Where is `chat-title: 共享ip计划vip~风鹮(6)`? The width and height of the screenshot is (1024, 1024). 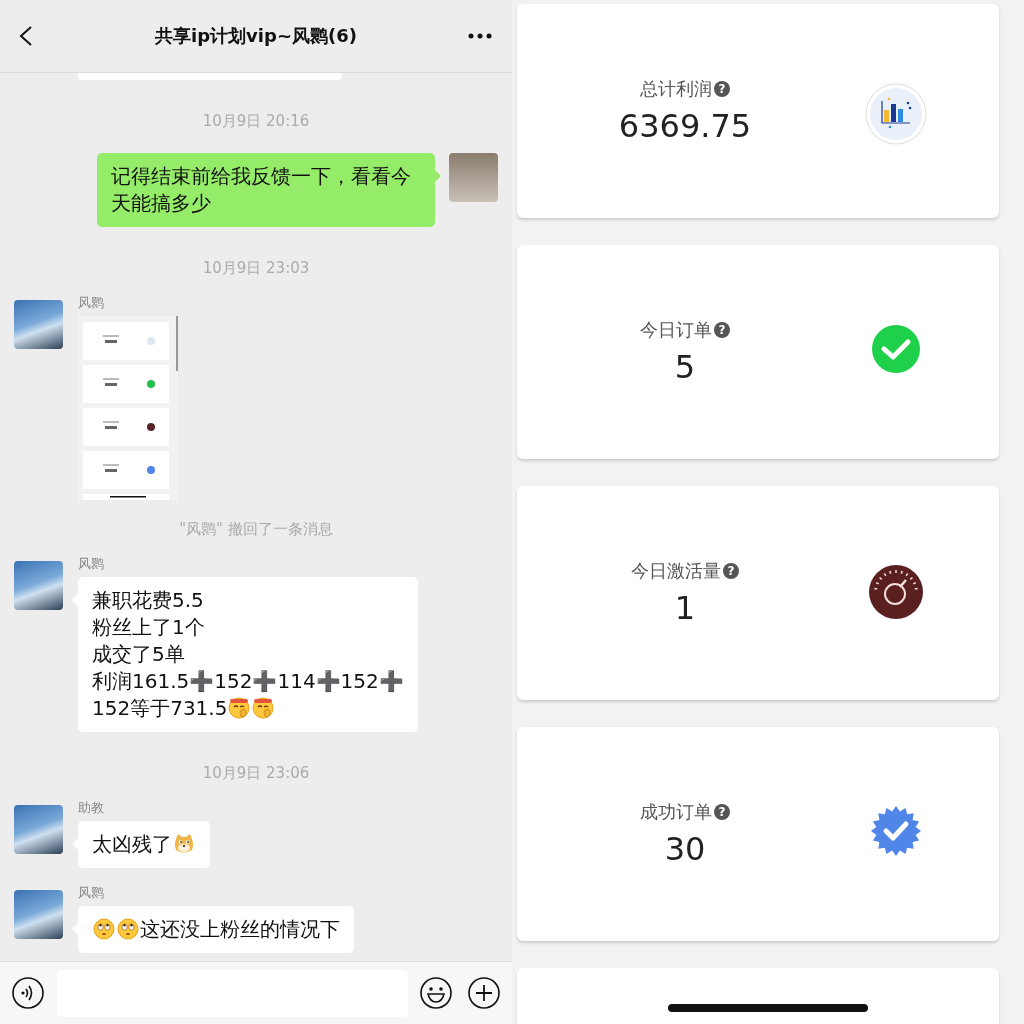
chat-title: 共享ip计划vip~风鹮(6) is located at coordinates (256, 36).